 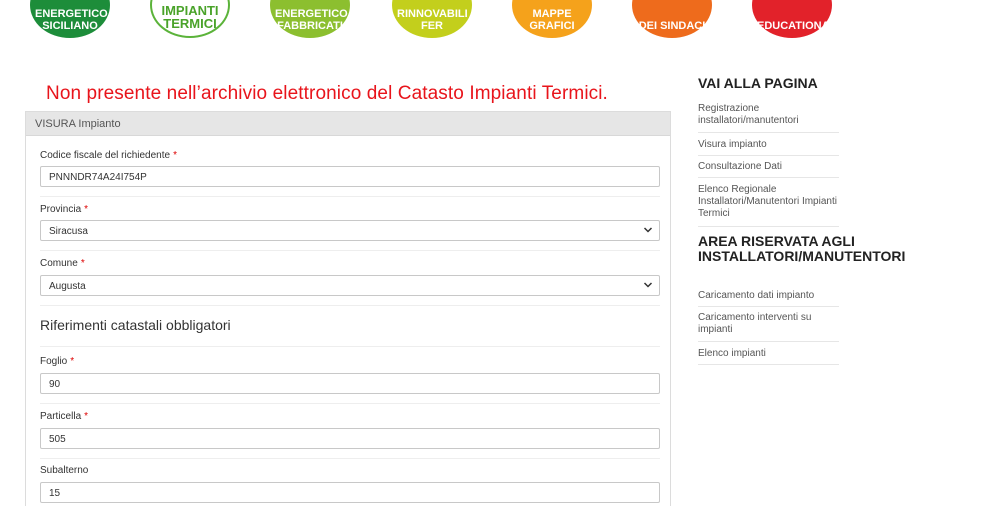 What do you see at coordinates (68, 231) in the screenshot?
I see `select-value: Siracusa` at bounding box center [68, 231].